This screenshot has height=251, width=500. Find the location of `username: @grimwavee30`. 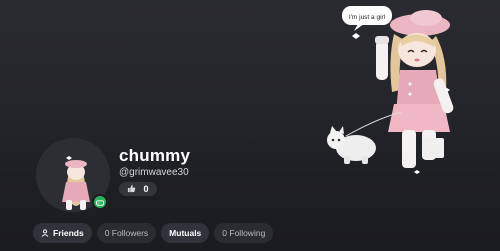

username: @grimwavee30 is located at coordinates (154, 172).